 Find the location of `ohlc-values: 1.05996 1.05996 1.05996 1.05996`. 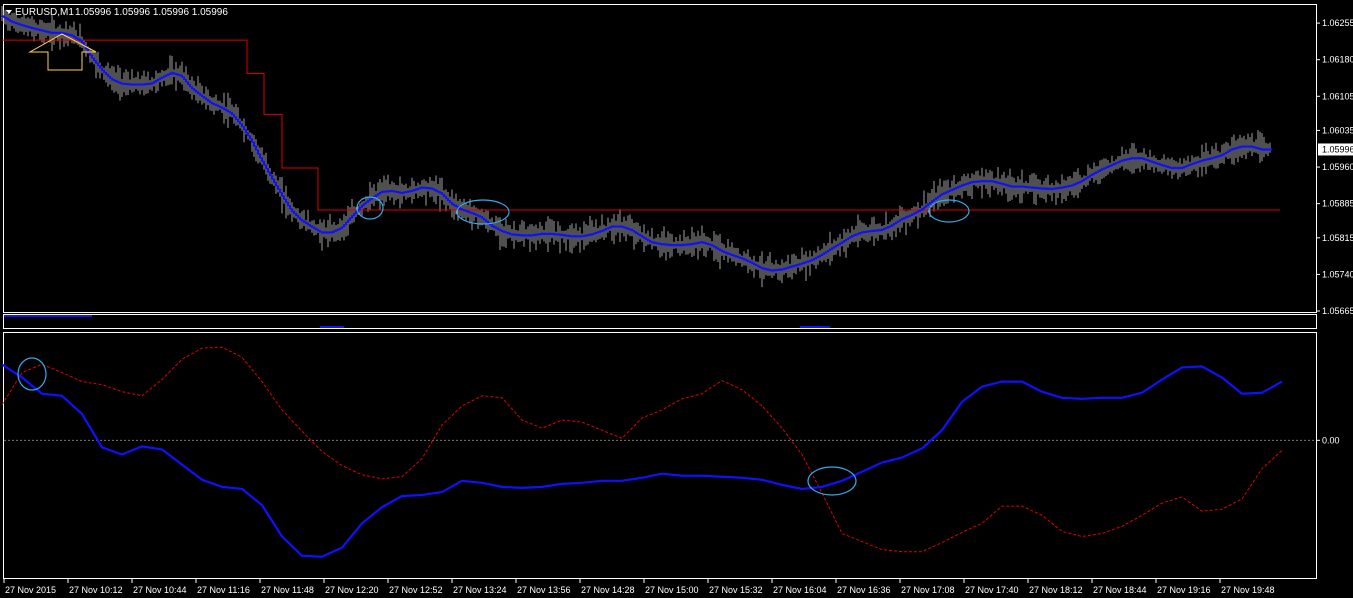

ohlc-values: 1.05996 1.05996 1.05996 1.05996 is located at coordinates (151, 12).